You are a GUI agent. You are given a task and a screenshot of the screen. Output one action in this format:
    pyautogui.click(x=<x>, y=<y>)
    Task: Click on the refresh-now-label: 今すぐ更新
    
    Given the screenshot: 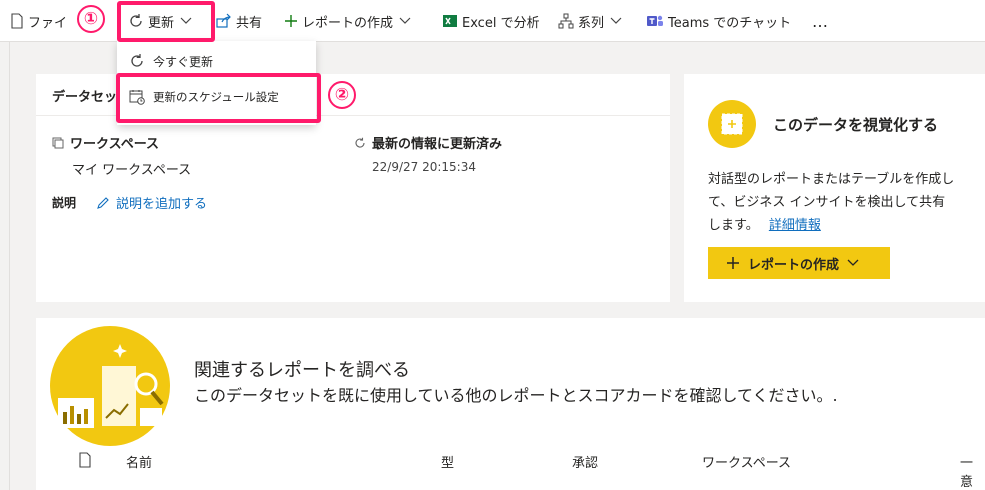 What is the action you would take?
    pyautogui.click(x=183, y=61)
    